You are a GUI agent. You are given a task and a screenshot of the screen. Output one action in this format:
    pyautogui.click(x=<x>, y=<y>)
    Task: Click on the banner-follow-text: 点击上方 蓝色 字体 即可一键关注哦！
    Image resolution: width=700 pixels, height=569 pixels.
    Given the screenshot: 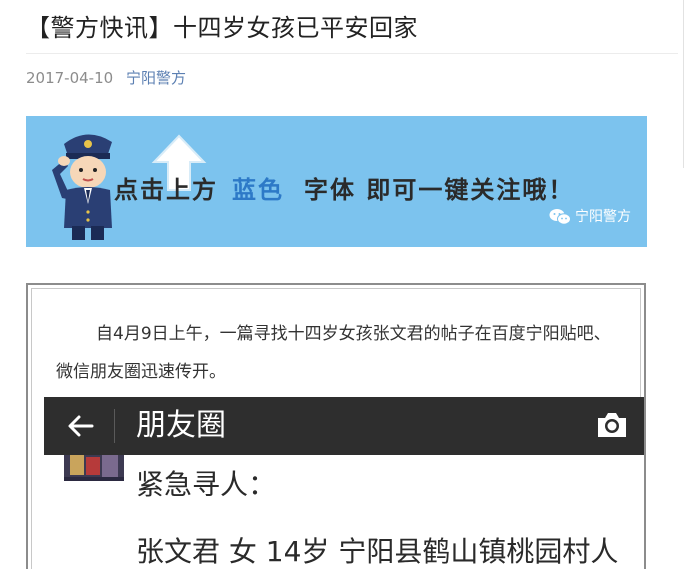 What is the action you would take?
    pyautogui.click(x=344, y=190)
    